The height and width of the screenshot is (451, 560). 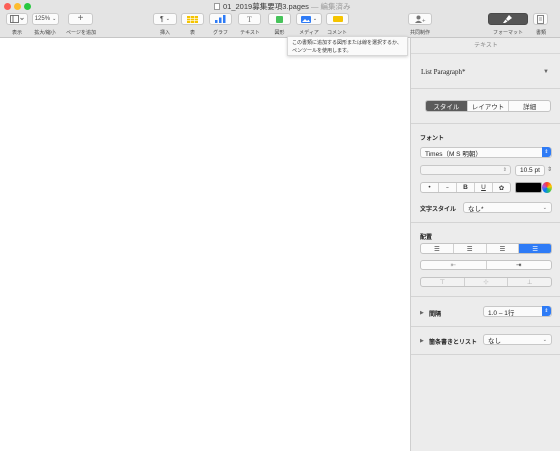 I want to click on align-center-icon: ☰, so click(x=470, y=248).